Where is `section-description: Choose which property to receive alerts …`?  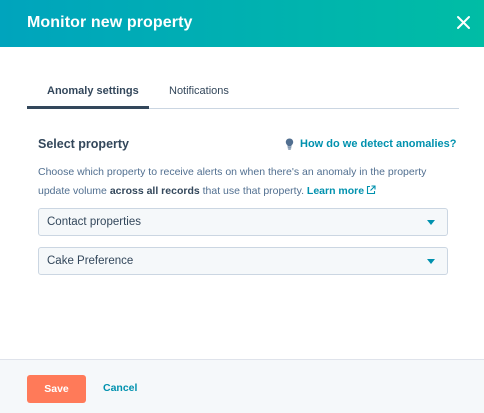
section-description: Choose which property to receive alerts … is located at coordinates (245, 182).